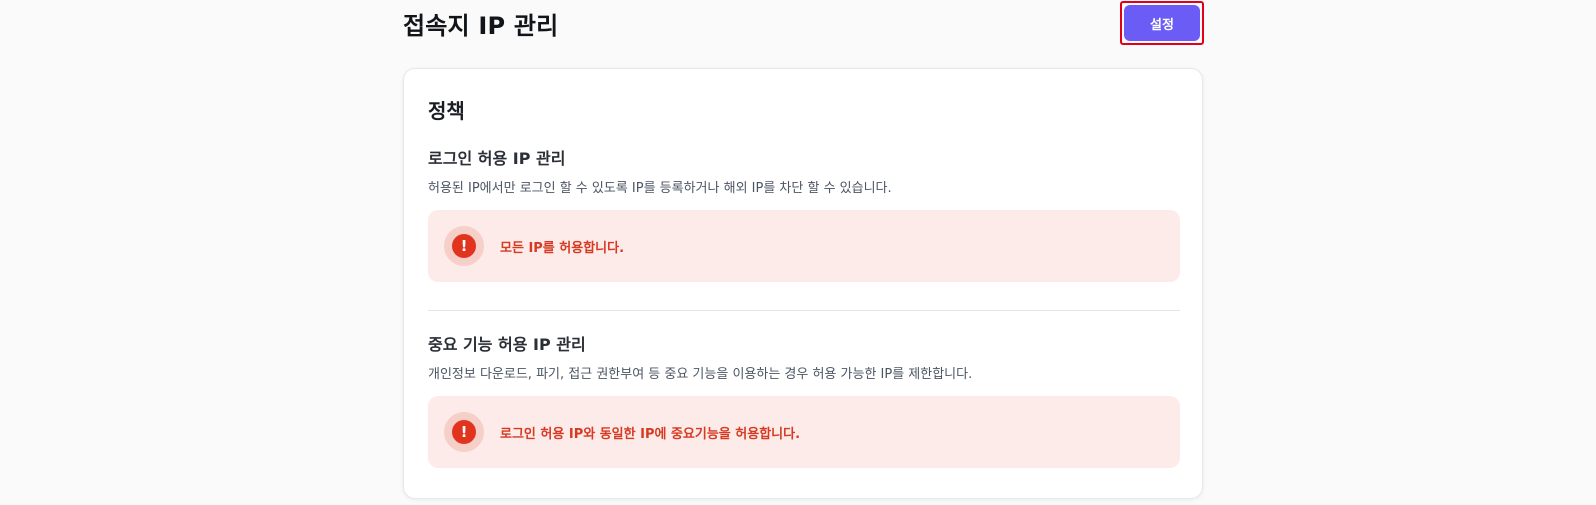 The height and width of the screenshot is (505, 1596). I want to click on login-ip-alert: ! 모든 IP를 허용합니다., so click(804, 246).